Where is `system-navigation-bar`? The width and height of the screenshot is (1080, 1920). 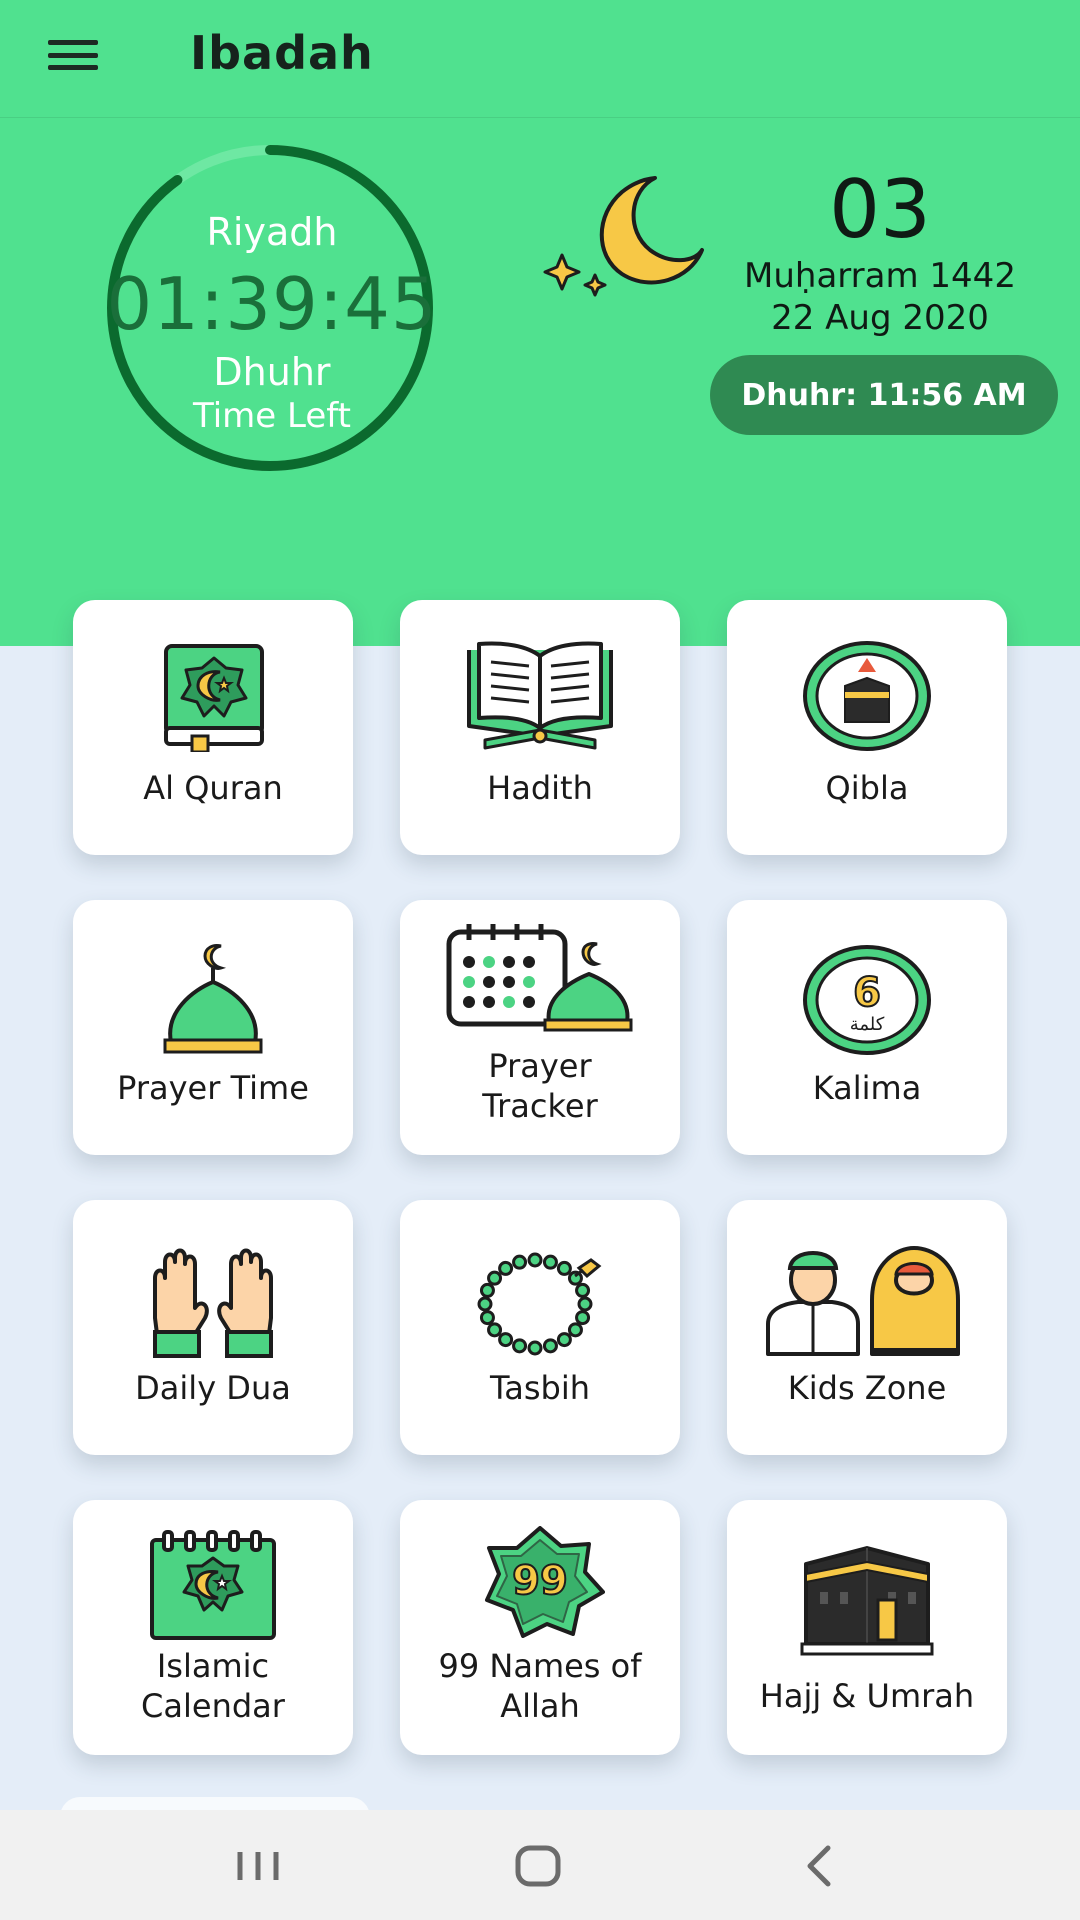
system-navigation-bar is located at coordinates (540, 1865).